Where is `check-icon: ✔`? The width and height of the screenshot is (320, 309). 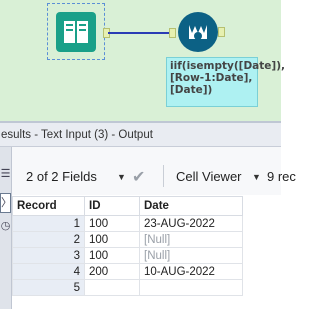
check-icon: ✔ is located at coordinates (138, 177).